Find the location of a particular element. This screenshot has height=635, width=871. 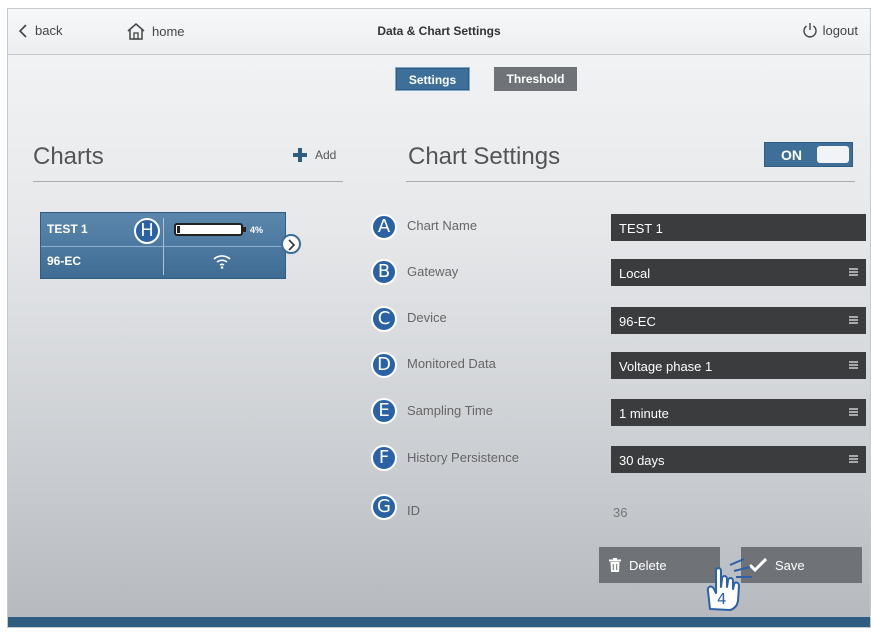

top-bar: back home Data & Chart Settings logout is located at coordinates (439, 32).